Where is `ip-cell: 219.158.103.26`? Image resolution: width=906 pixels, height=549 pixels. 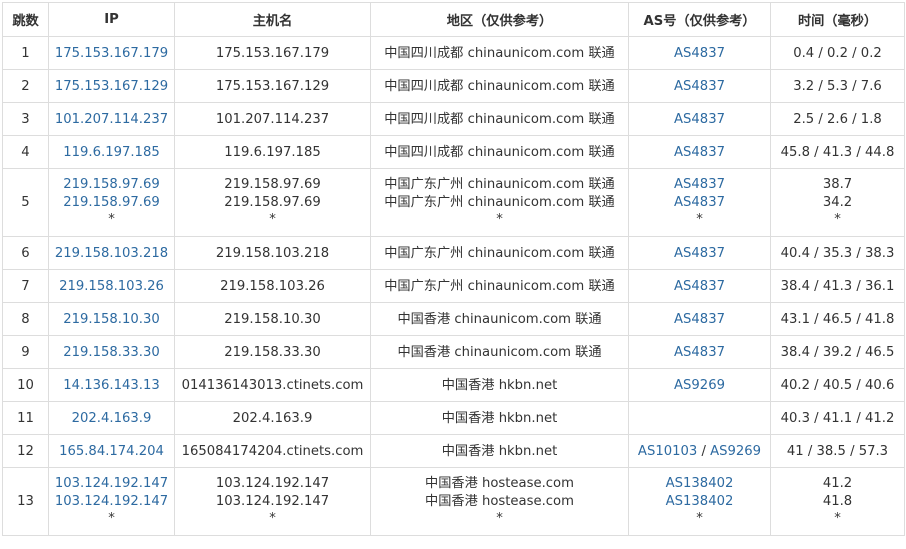
ip-cell: 219.158.103.26 is located at coordinates (111, 286).